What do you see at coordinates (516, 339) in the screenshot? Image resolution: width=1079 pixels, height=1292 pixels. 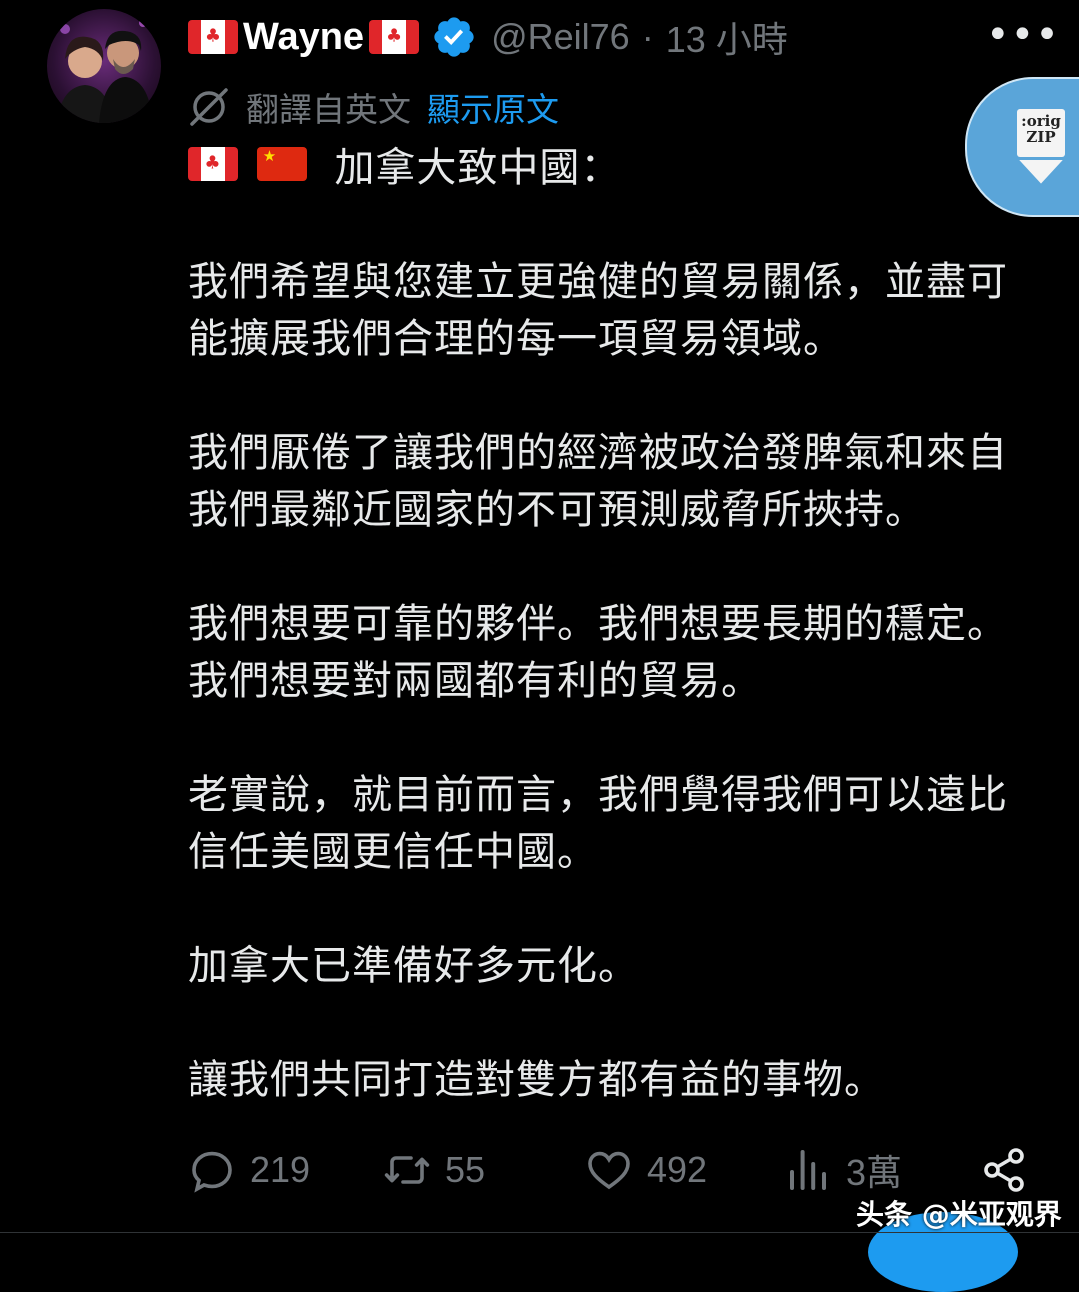 I see `post-line: 能擴展我們合理的每一項貿易領域。` at bounding box center [516, 339].